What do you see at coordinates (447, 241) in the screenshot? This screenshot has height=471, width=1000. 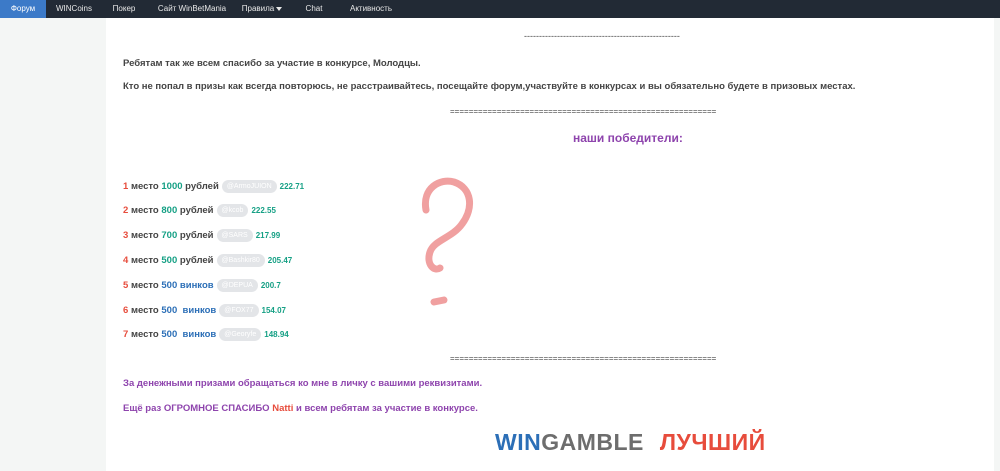 I see `question-mark-drawing` at bounding box center [447, 241].